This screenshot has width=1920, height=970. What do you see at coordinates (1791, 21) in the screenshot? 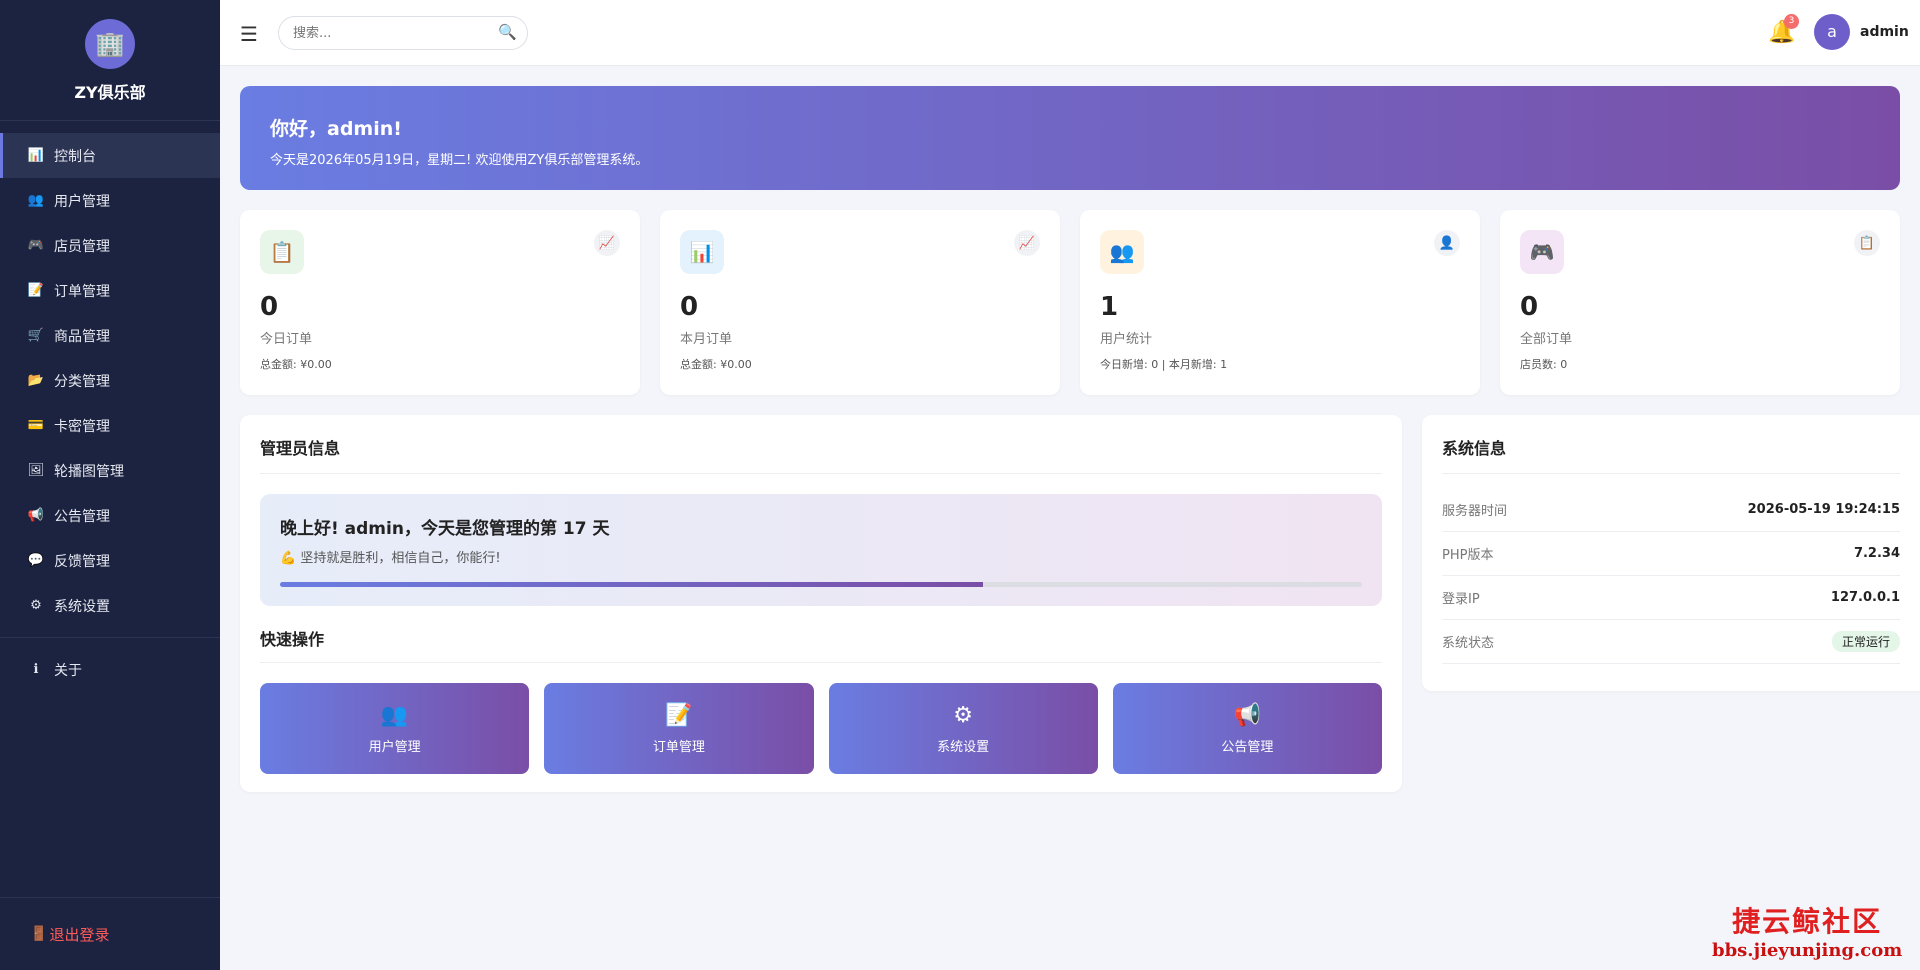
I see `notification-badge: 3` at bounding box center [1791, 21].